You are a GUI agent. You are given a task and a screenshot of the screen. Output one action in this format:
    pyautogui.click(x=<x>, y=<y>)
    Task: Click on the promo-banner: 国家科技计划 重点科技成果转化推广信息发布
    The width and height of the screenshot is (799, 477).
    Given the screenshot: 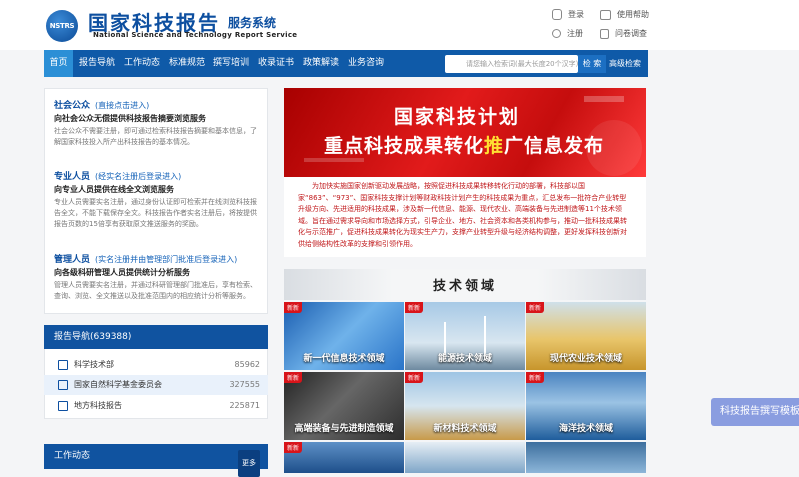 What is the action you would take?
    pyautogui.click(x=465, y=132)
    